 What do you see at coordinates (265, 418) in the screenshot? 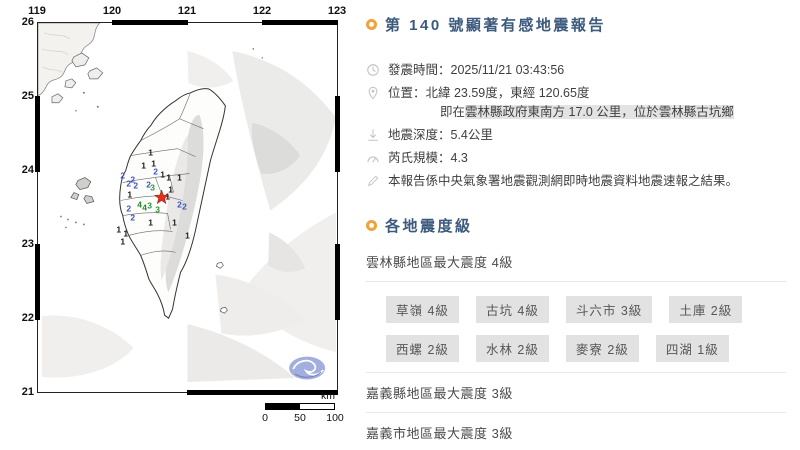
I see `scale-tick-label: 0` at bounding box center [265, 418].